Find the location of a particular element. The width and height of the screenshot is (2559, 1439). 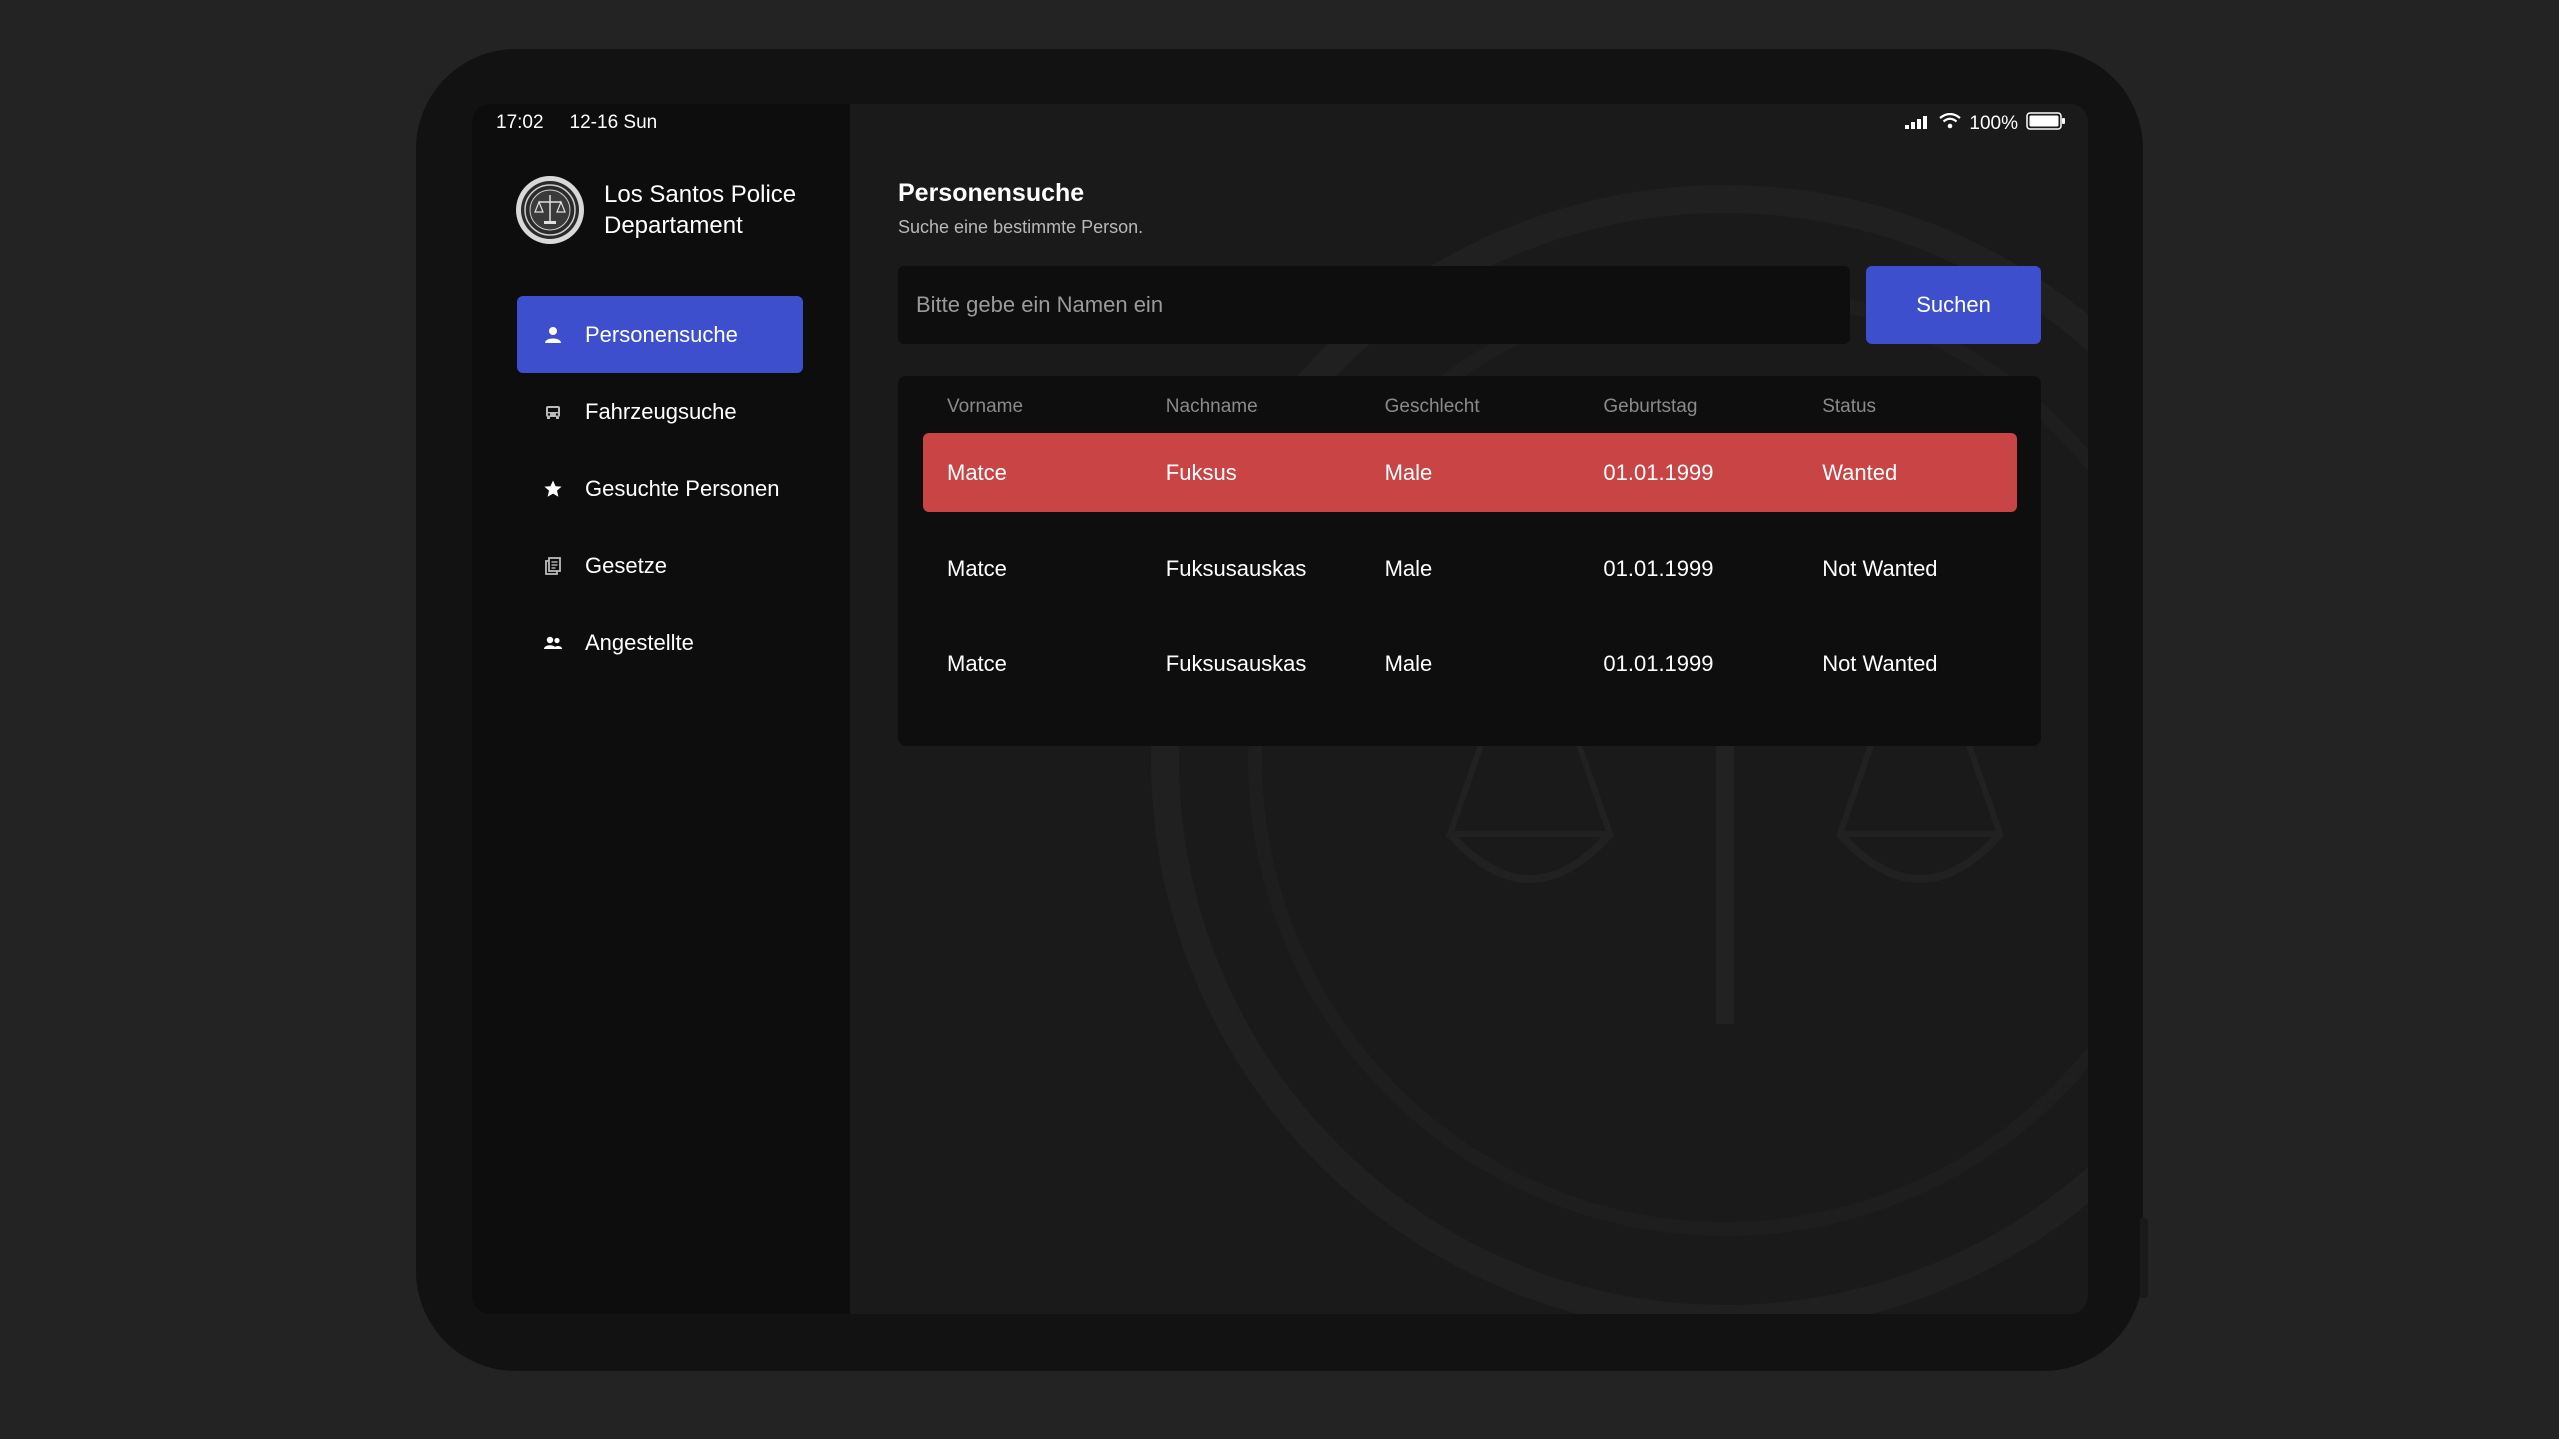

sidebar-item-label: Fahrzeugsuche is located at coordinates (661, 411).